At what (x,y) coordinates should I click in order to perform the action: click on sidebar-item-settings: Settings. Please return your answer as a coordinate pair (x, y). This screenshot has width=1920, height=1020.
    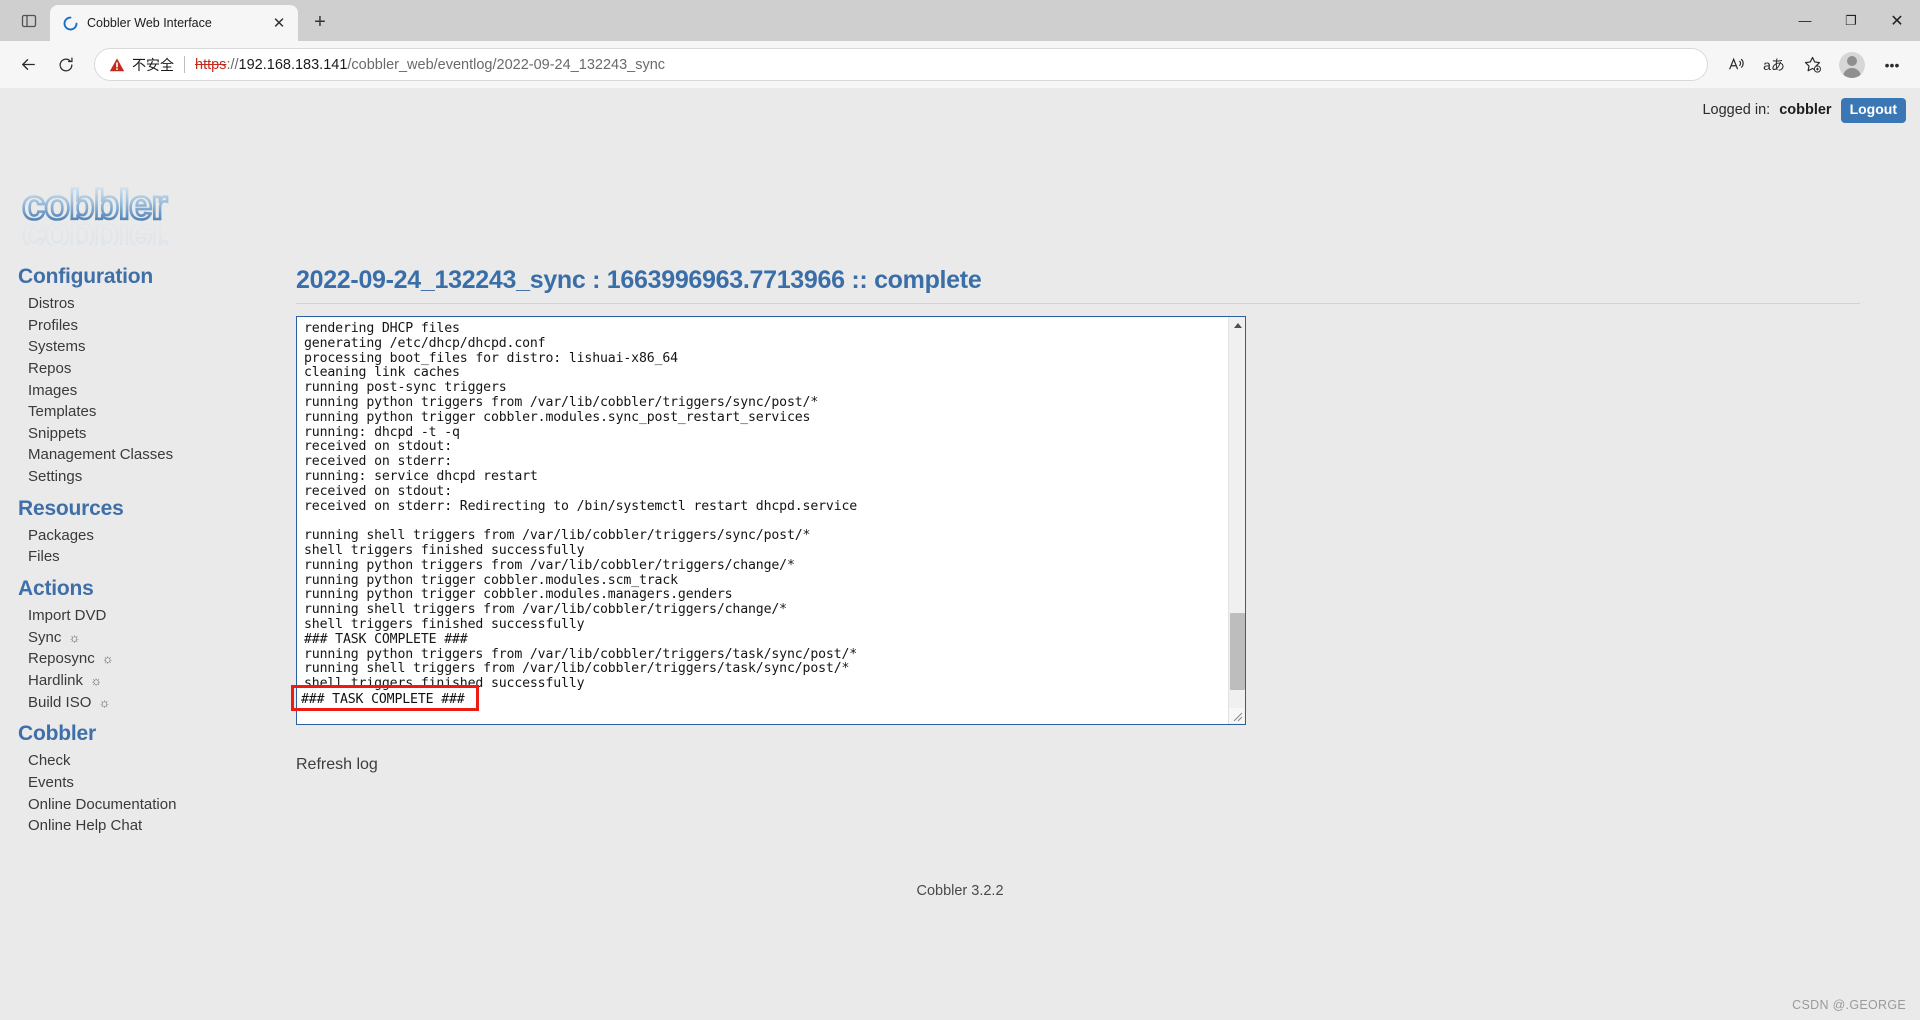
    Looking at the image, I should click on (117, 477).